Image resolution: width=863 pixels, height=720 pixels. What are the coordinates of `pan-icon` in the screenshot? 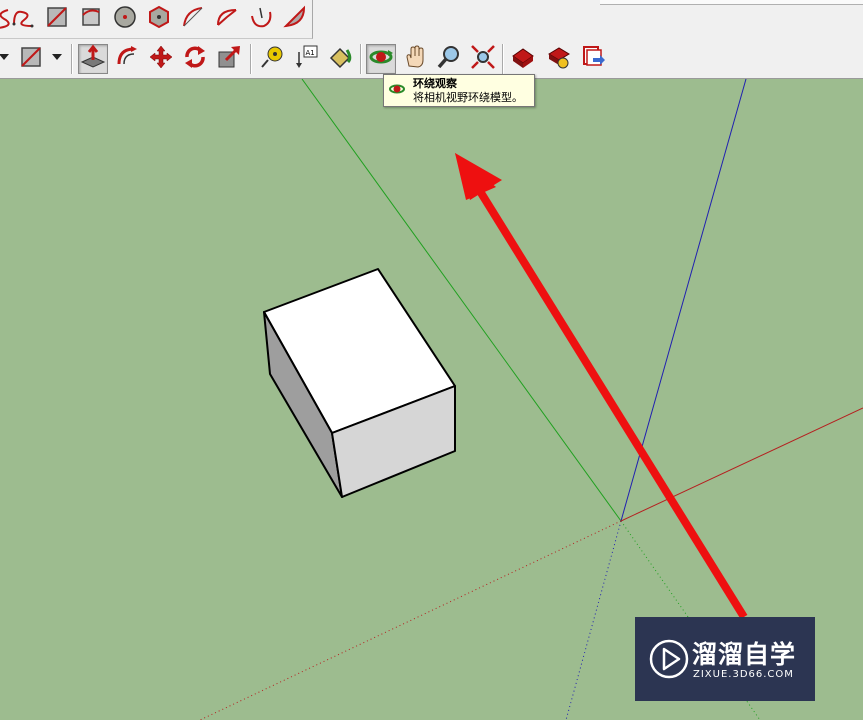 It's located at (415, 59).